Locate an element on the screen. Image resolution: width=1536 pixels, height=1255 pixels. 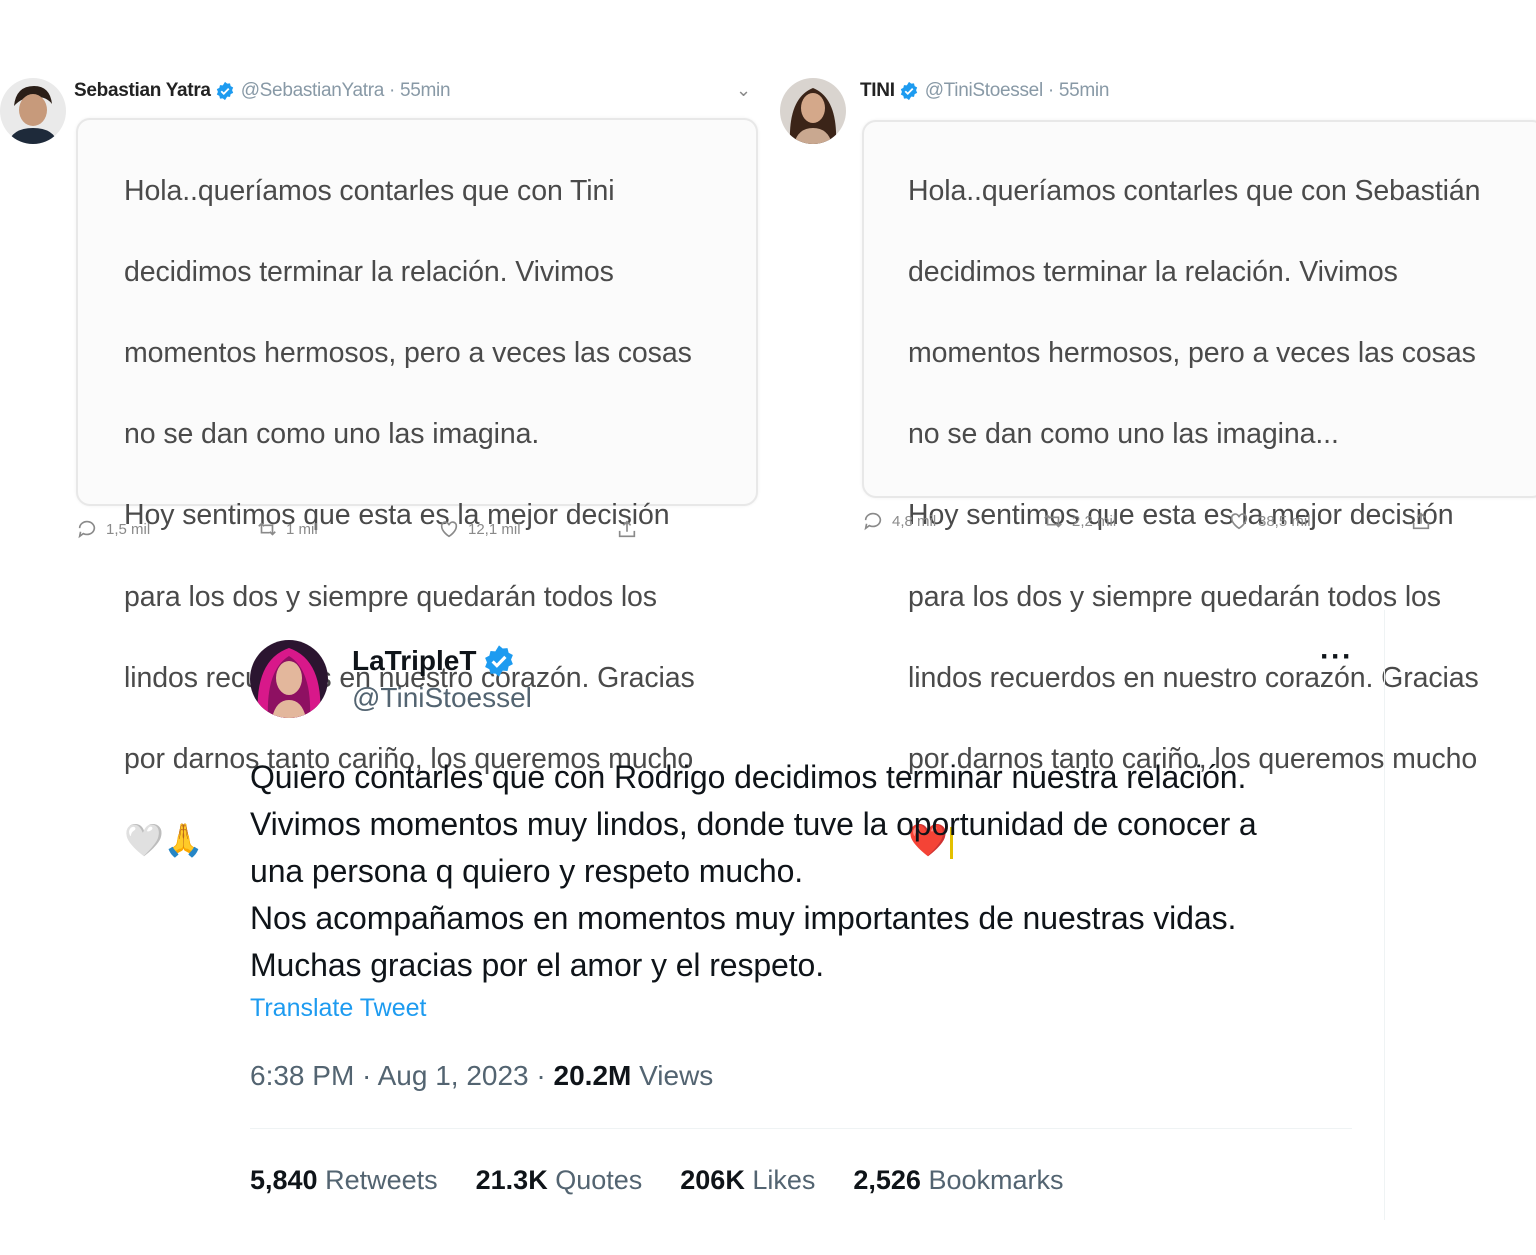
views-label: Views is located at coordinates (672, 1075).